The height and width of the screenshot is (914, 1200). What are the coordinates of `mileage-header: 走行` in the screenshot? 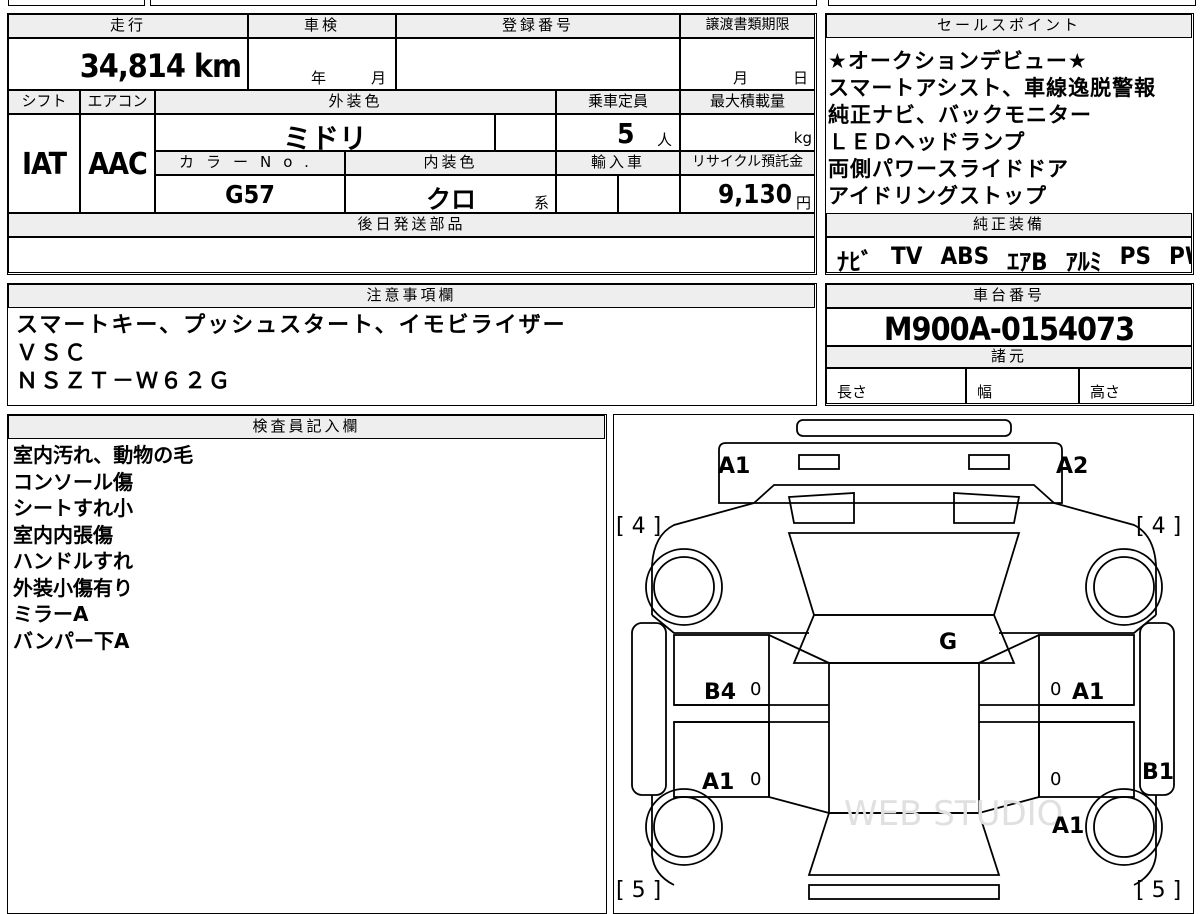 It's located at (128, 26).